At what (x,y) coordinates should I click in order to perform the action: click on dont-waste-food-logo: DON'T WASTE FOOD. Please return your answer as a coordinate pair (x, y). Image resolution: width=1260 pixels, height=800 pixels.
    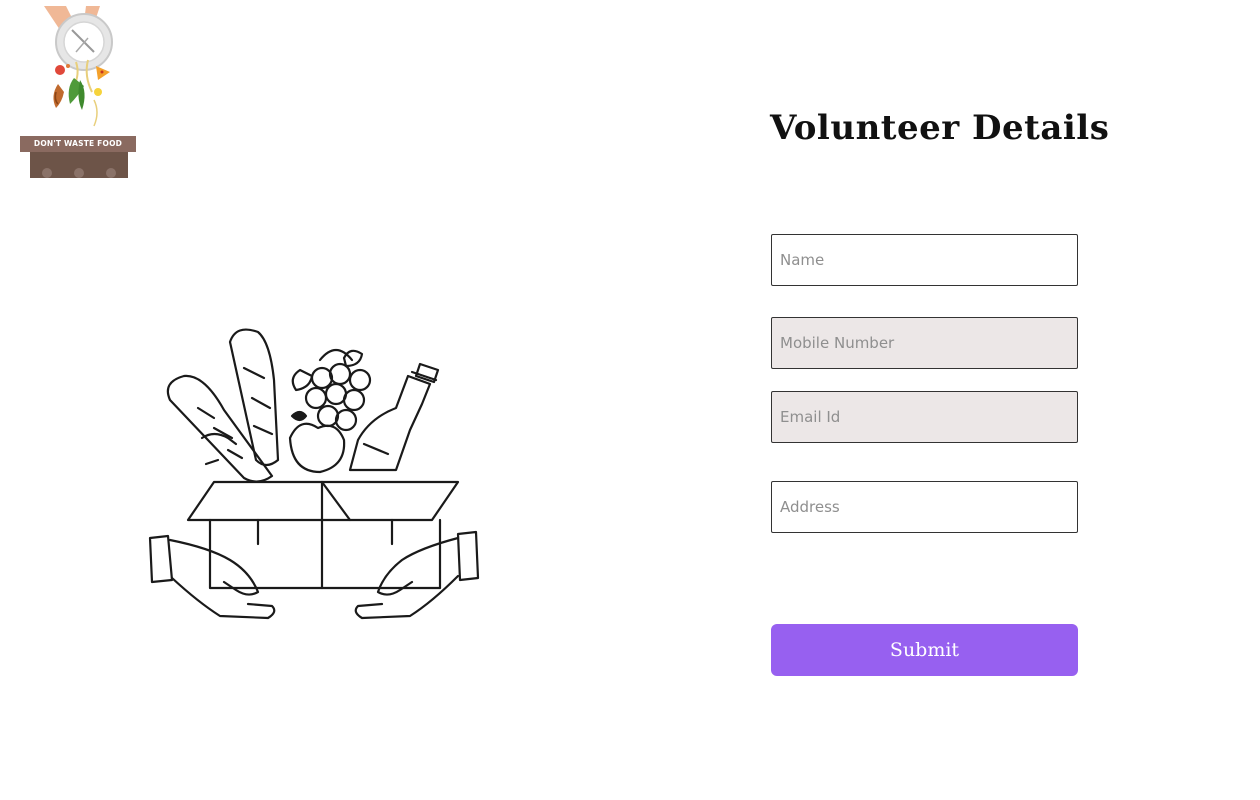
    Looking at the image, I should click on (78, 90).